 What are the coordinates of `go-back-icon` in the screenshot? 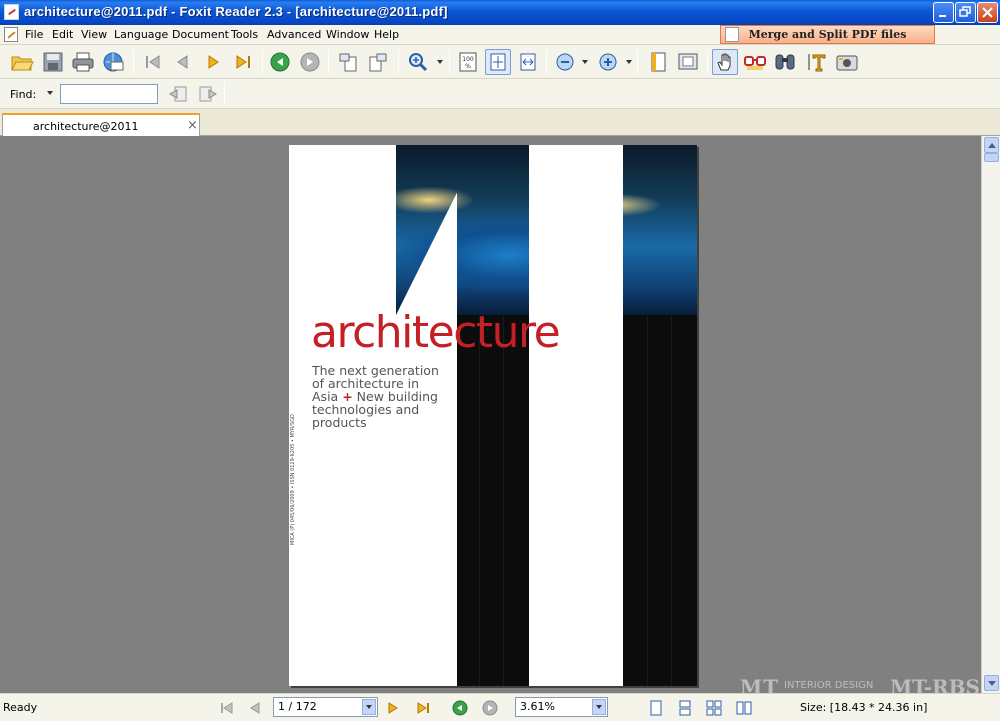 It's located at (280, 62).